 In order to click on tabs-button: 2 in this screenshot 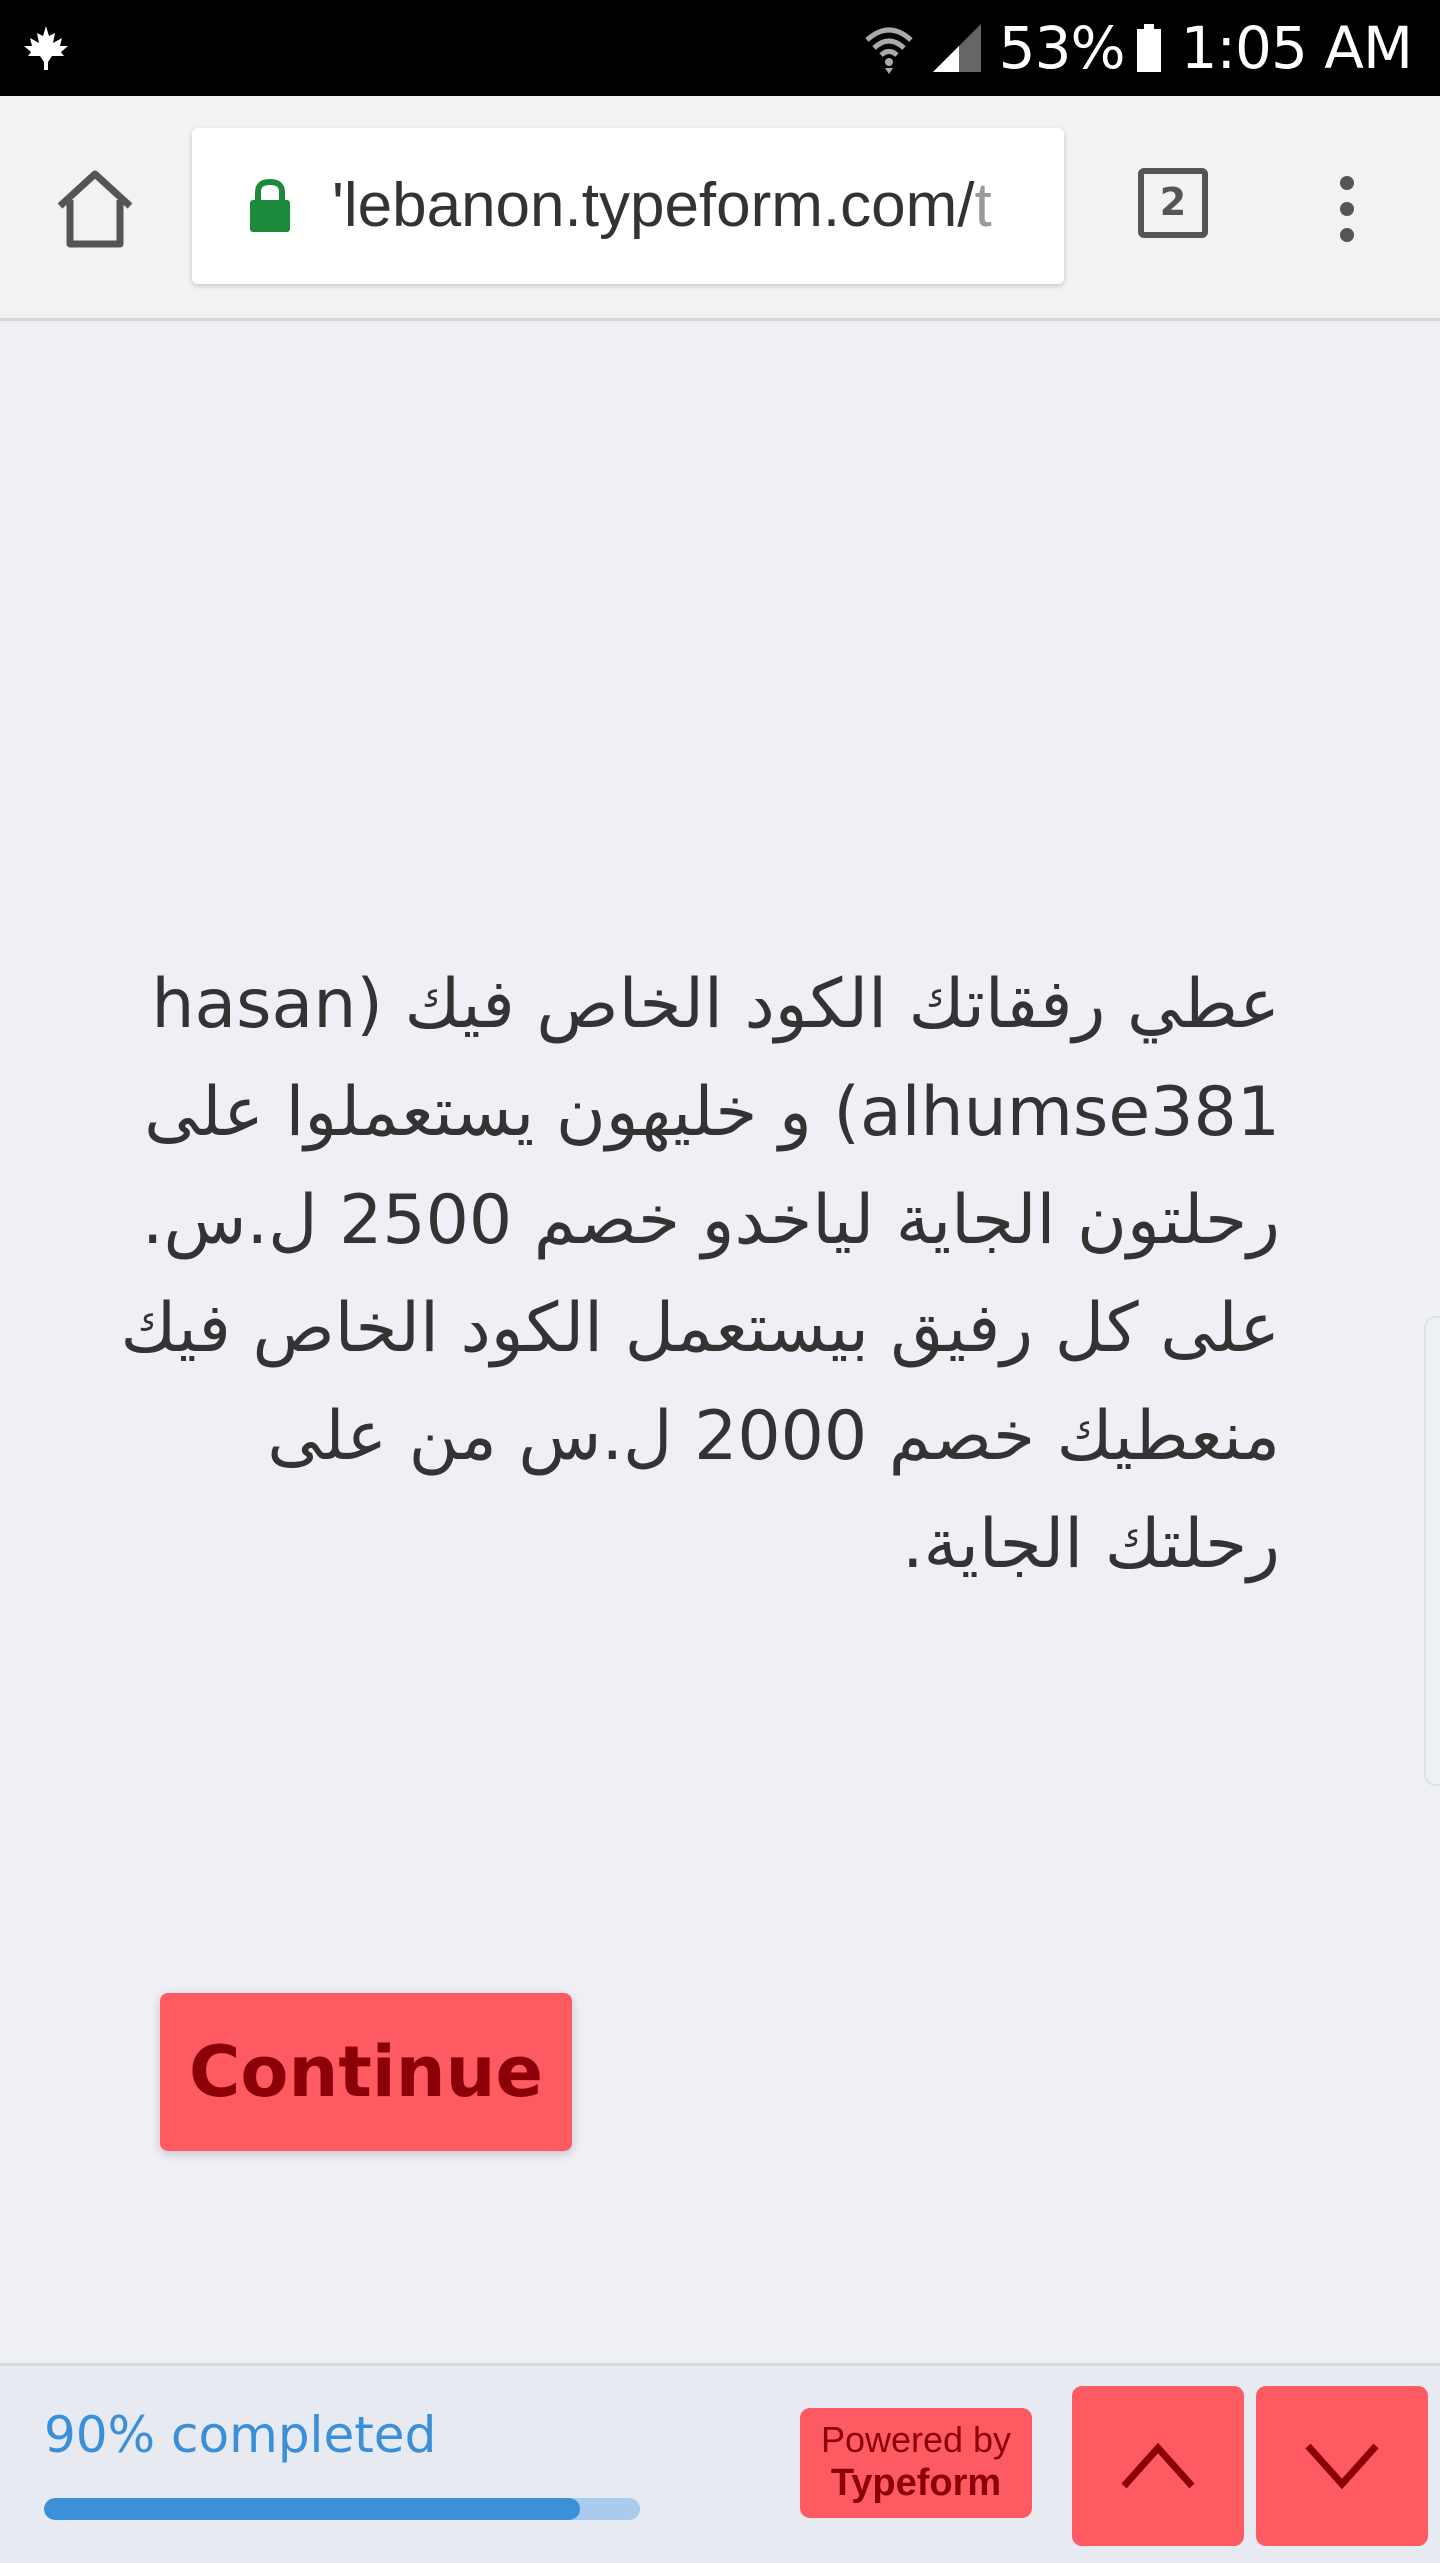, I will do `click(1173, 203)`.